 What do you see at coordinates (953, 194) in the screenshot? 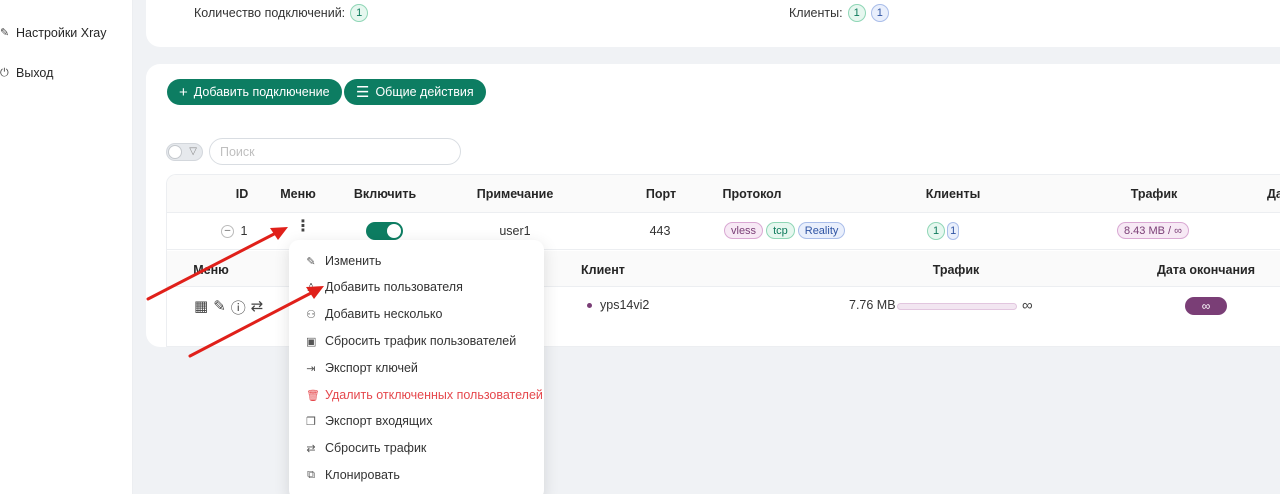
I see `column-clients: Клиенты` at bounding box center [953, 194].